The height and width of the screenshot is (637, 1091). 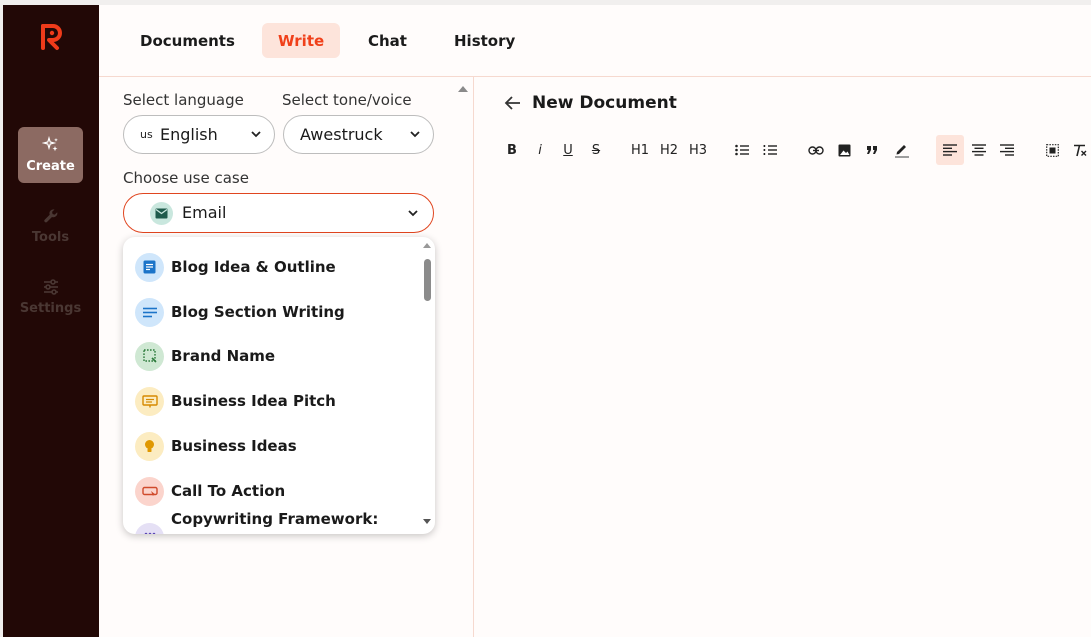 I want to click on sidebar: Create Tools Settings, so click(x=51, y=321).